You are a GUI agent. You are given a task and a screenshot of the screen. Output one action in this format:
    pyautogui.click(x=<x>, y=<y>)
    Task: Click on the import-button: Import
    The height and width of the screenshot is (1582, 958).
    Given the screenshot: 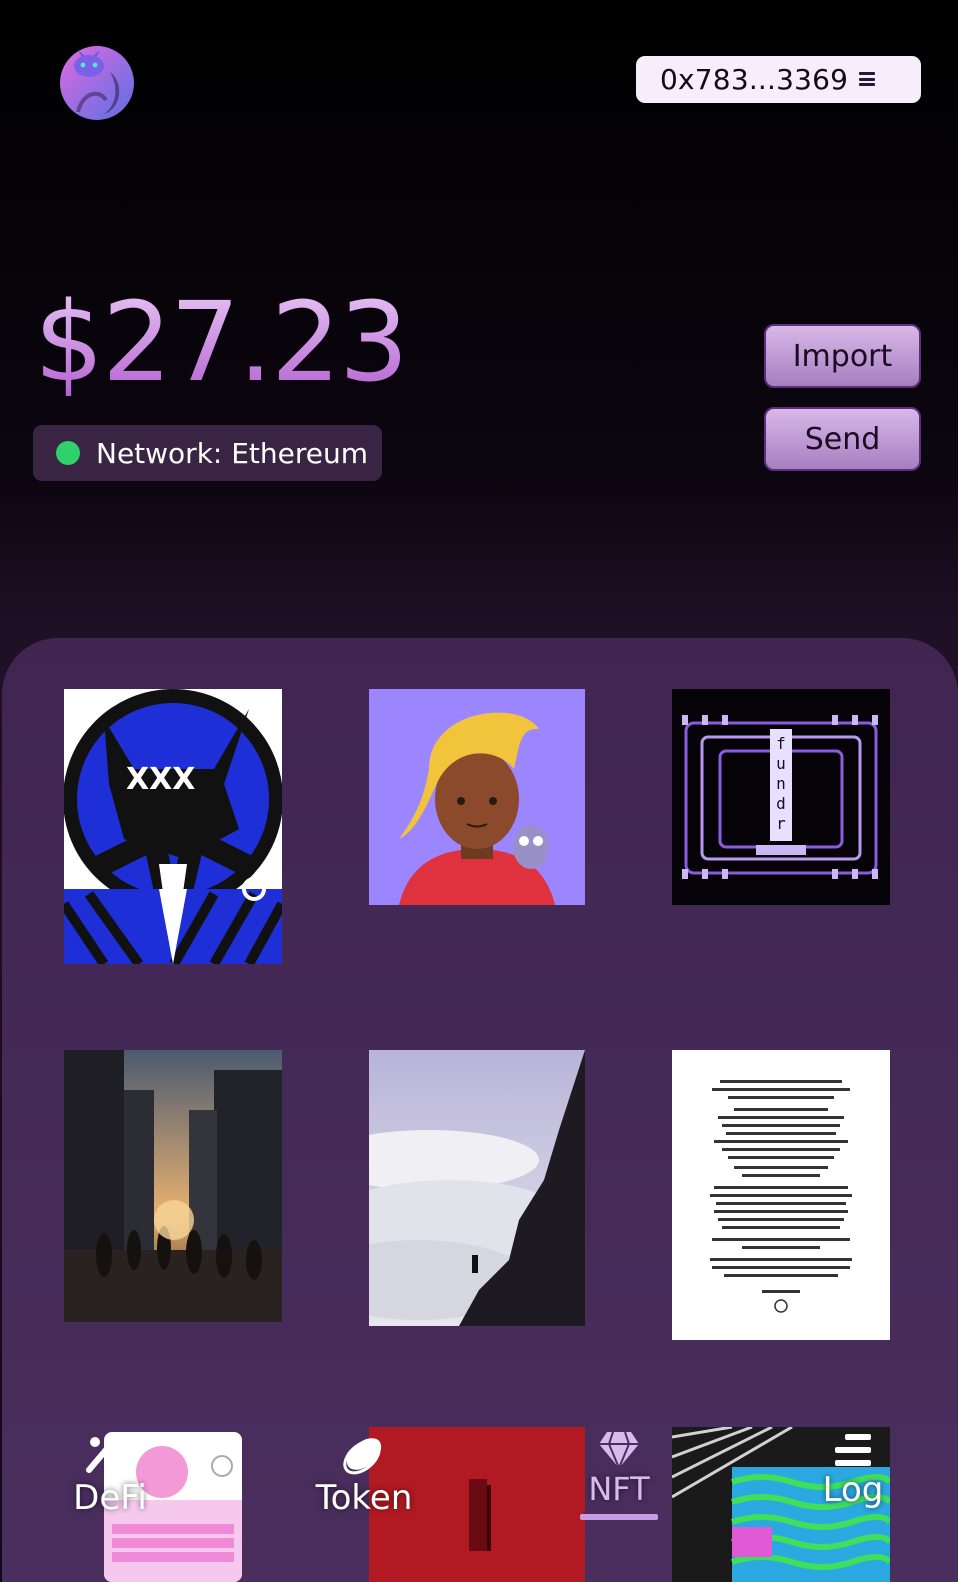 What is the action you would take?
    pyautogui.click(x=842, y=356)
    